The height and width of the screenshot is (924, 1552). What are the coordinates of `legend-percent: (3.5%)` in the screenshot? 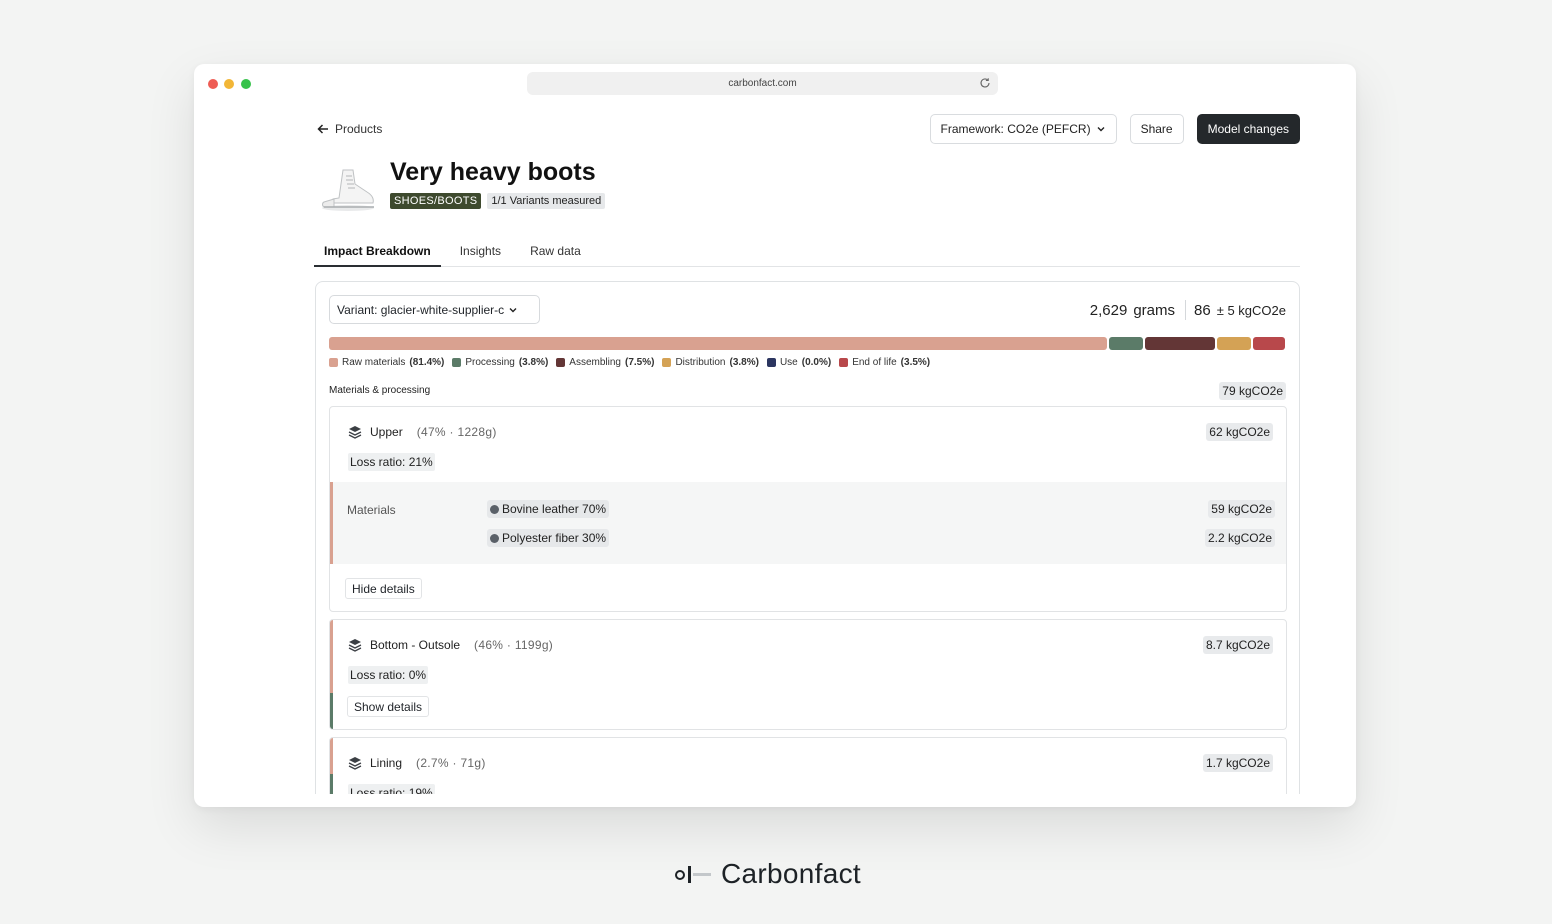 It's located at (915, 362).